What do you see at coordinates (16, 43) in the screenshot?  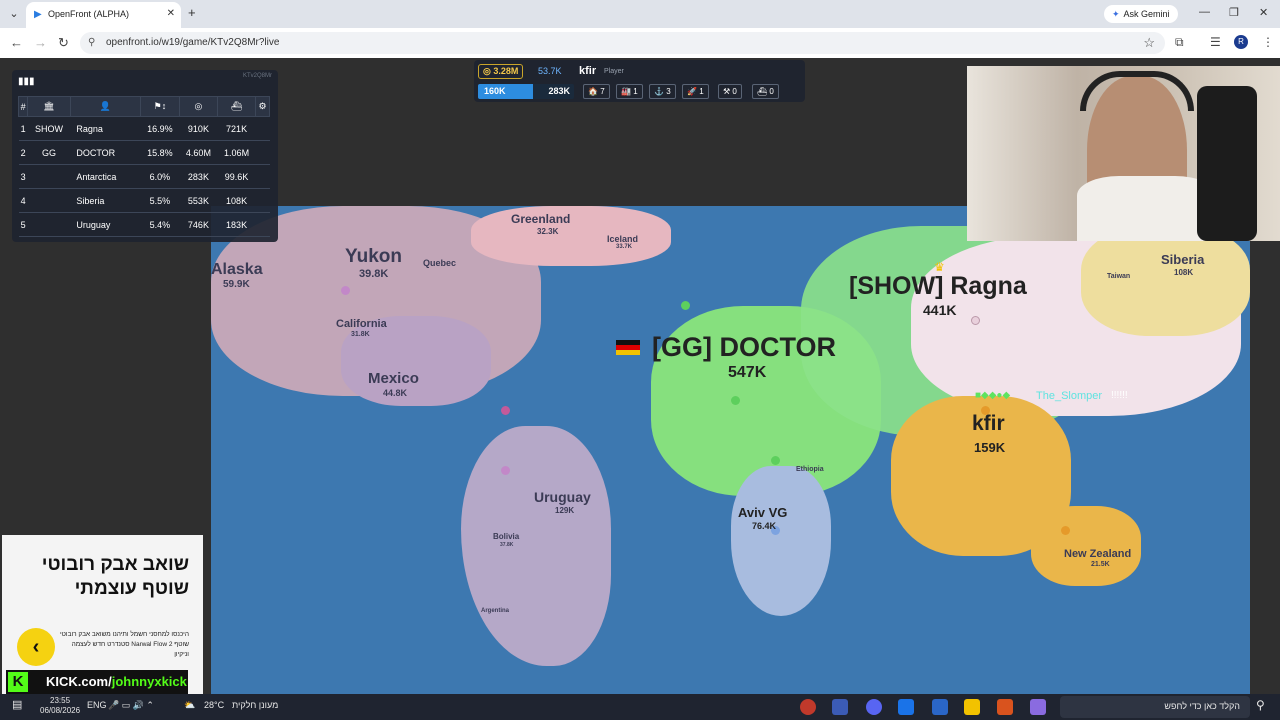 I see `back-icon: ←` at bounding box center [16, 43].